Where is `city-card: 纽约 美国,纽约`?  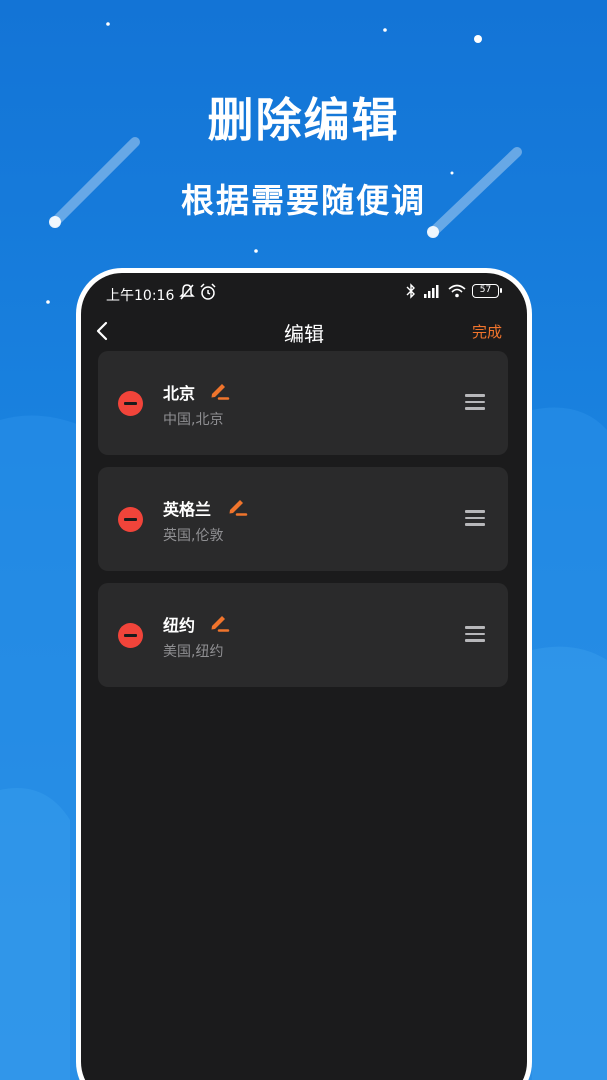
city-card: 纽约 美国,纽约 is located at coordinates (303, 635).